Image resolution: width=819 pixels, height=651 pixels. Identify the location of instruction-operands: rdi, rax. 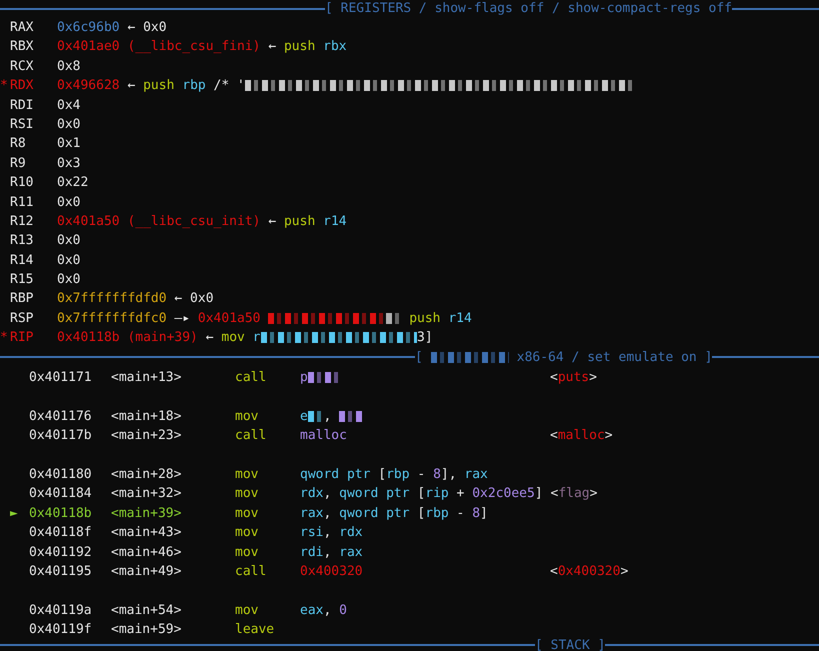
(331, 552).